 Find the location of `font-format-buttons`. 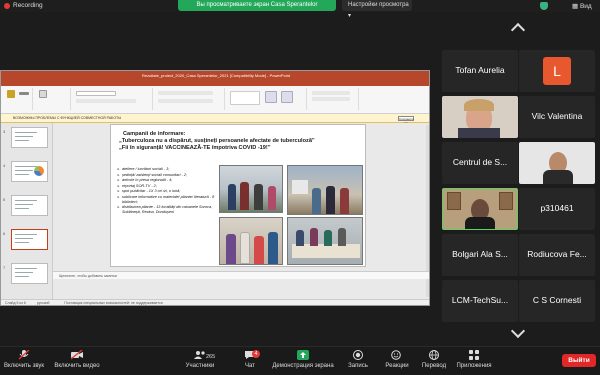

font-format-buttons is located at coordinates (106, 101).